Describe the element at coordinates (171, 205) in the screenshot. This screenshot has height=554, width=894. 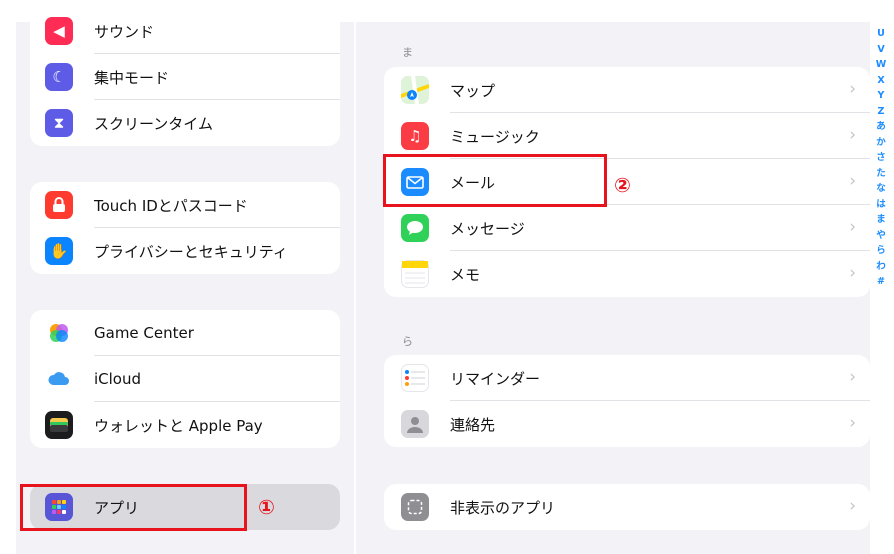
I see `sidebar-item-label: Touch IDとパスコード` at that location.